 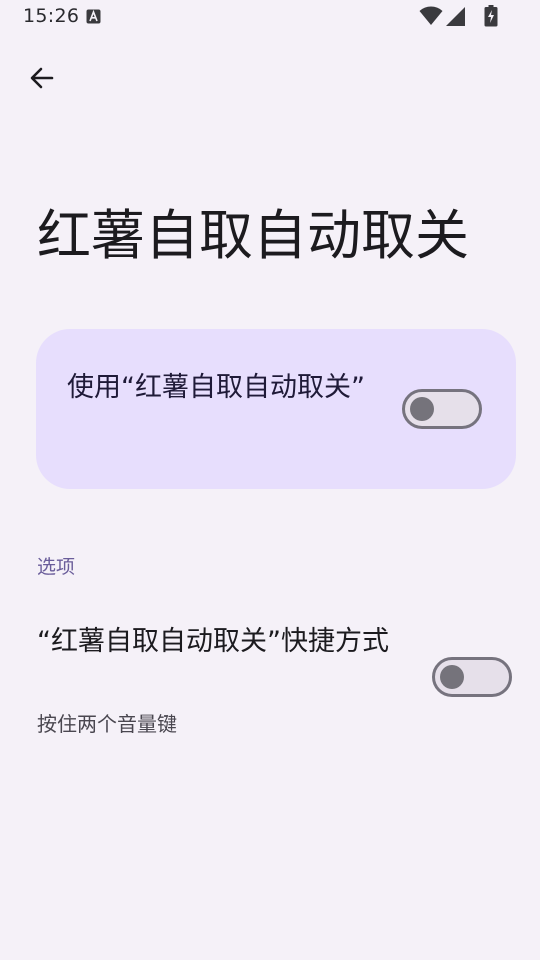 What do you see at coordinates (51, 16) in the screenshot?
I see `status-time: 15:26` at bounding box center [51, 16].